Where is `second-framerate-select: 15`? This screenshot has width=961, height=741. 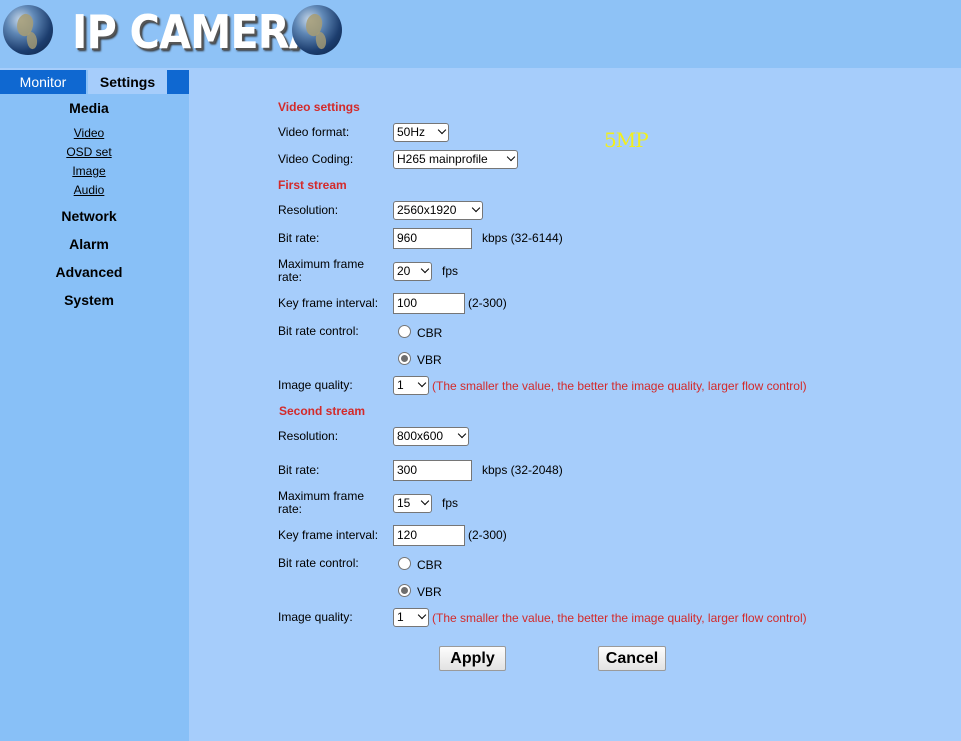 second-framerate-select: 15 is located at coordinates (412, 503).